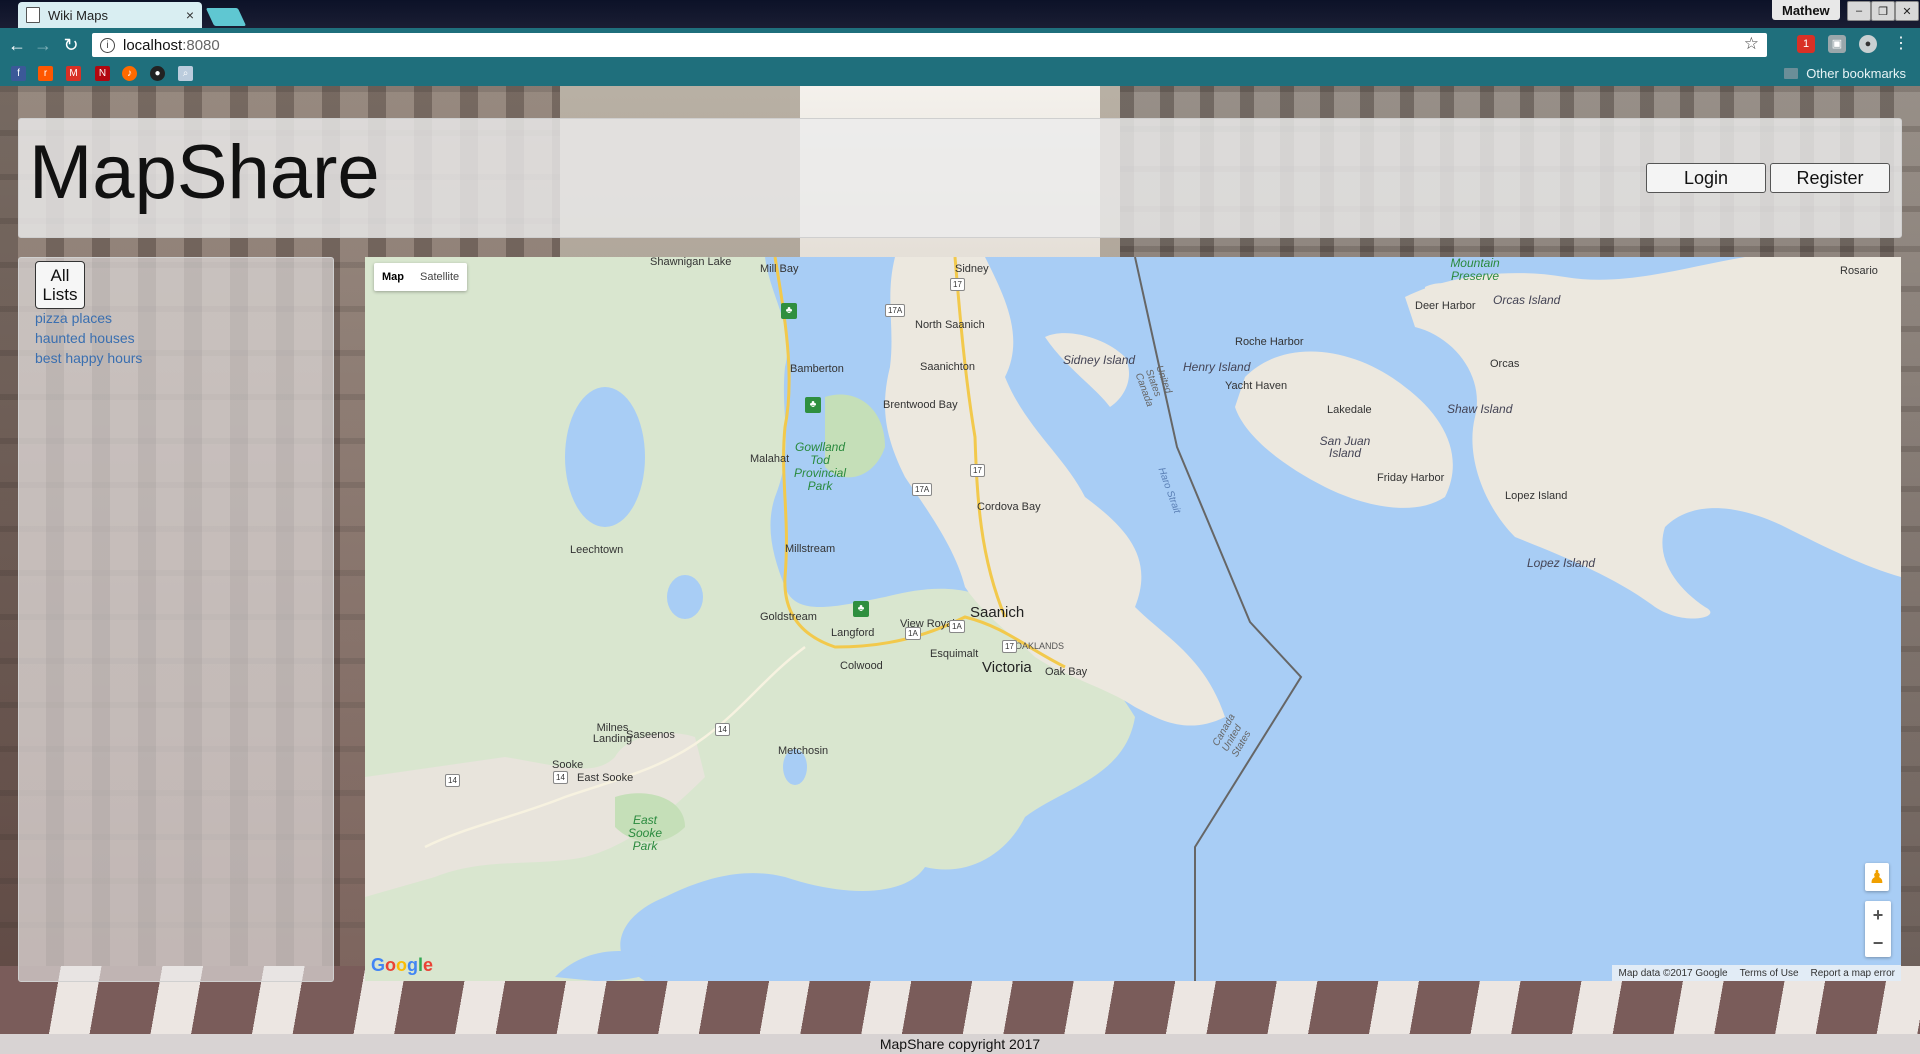  I want to click on register-button: Register, so click(1830, 178).